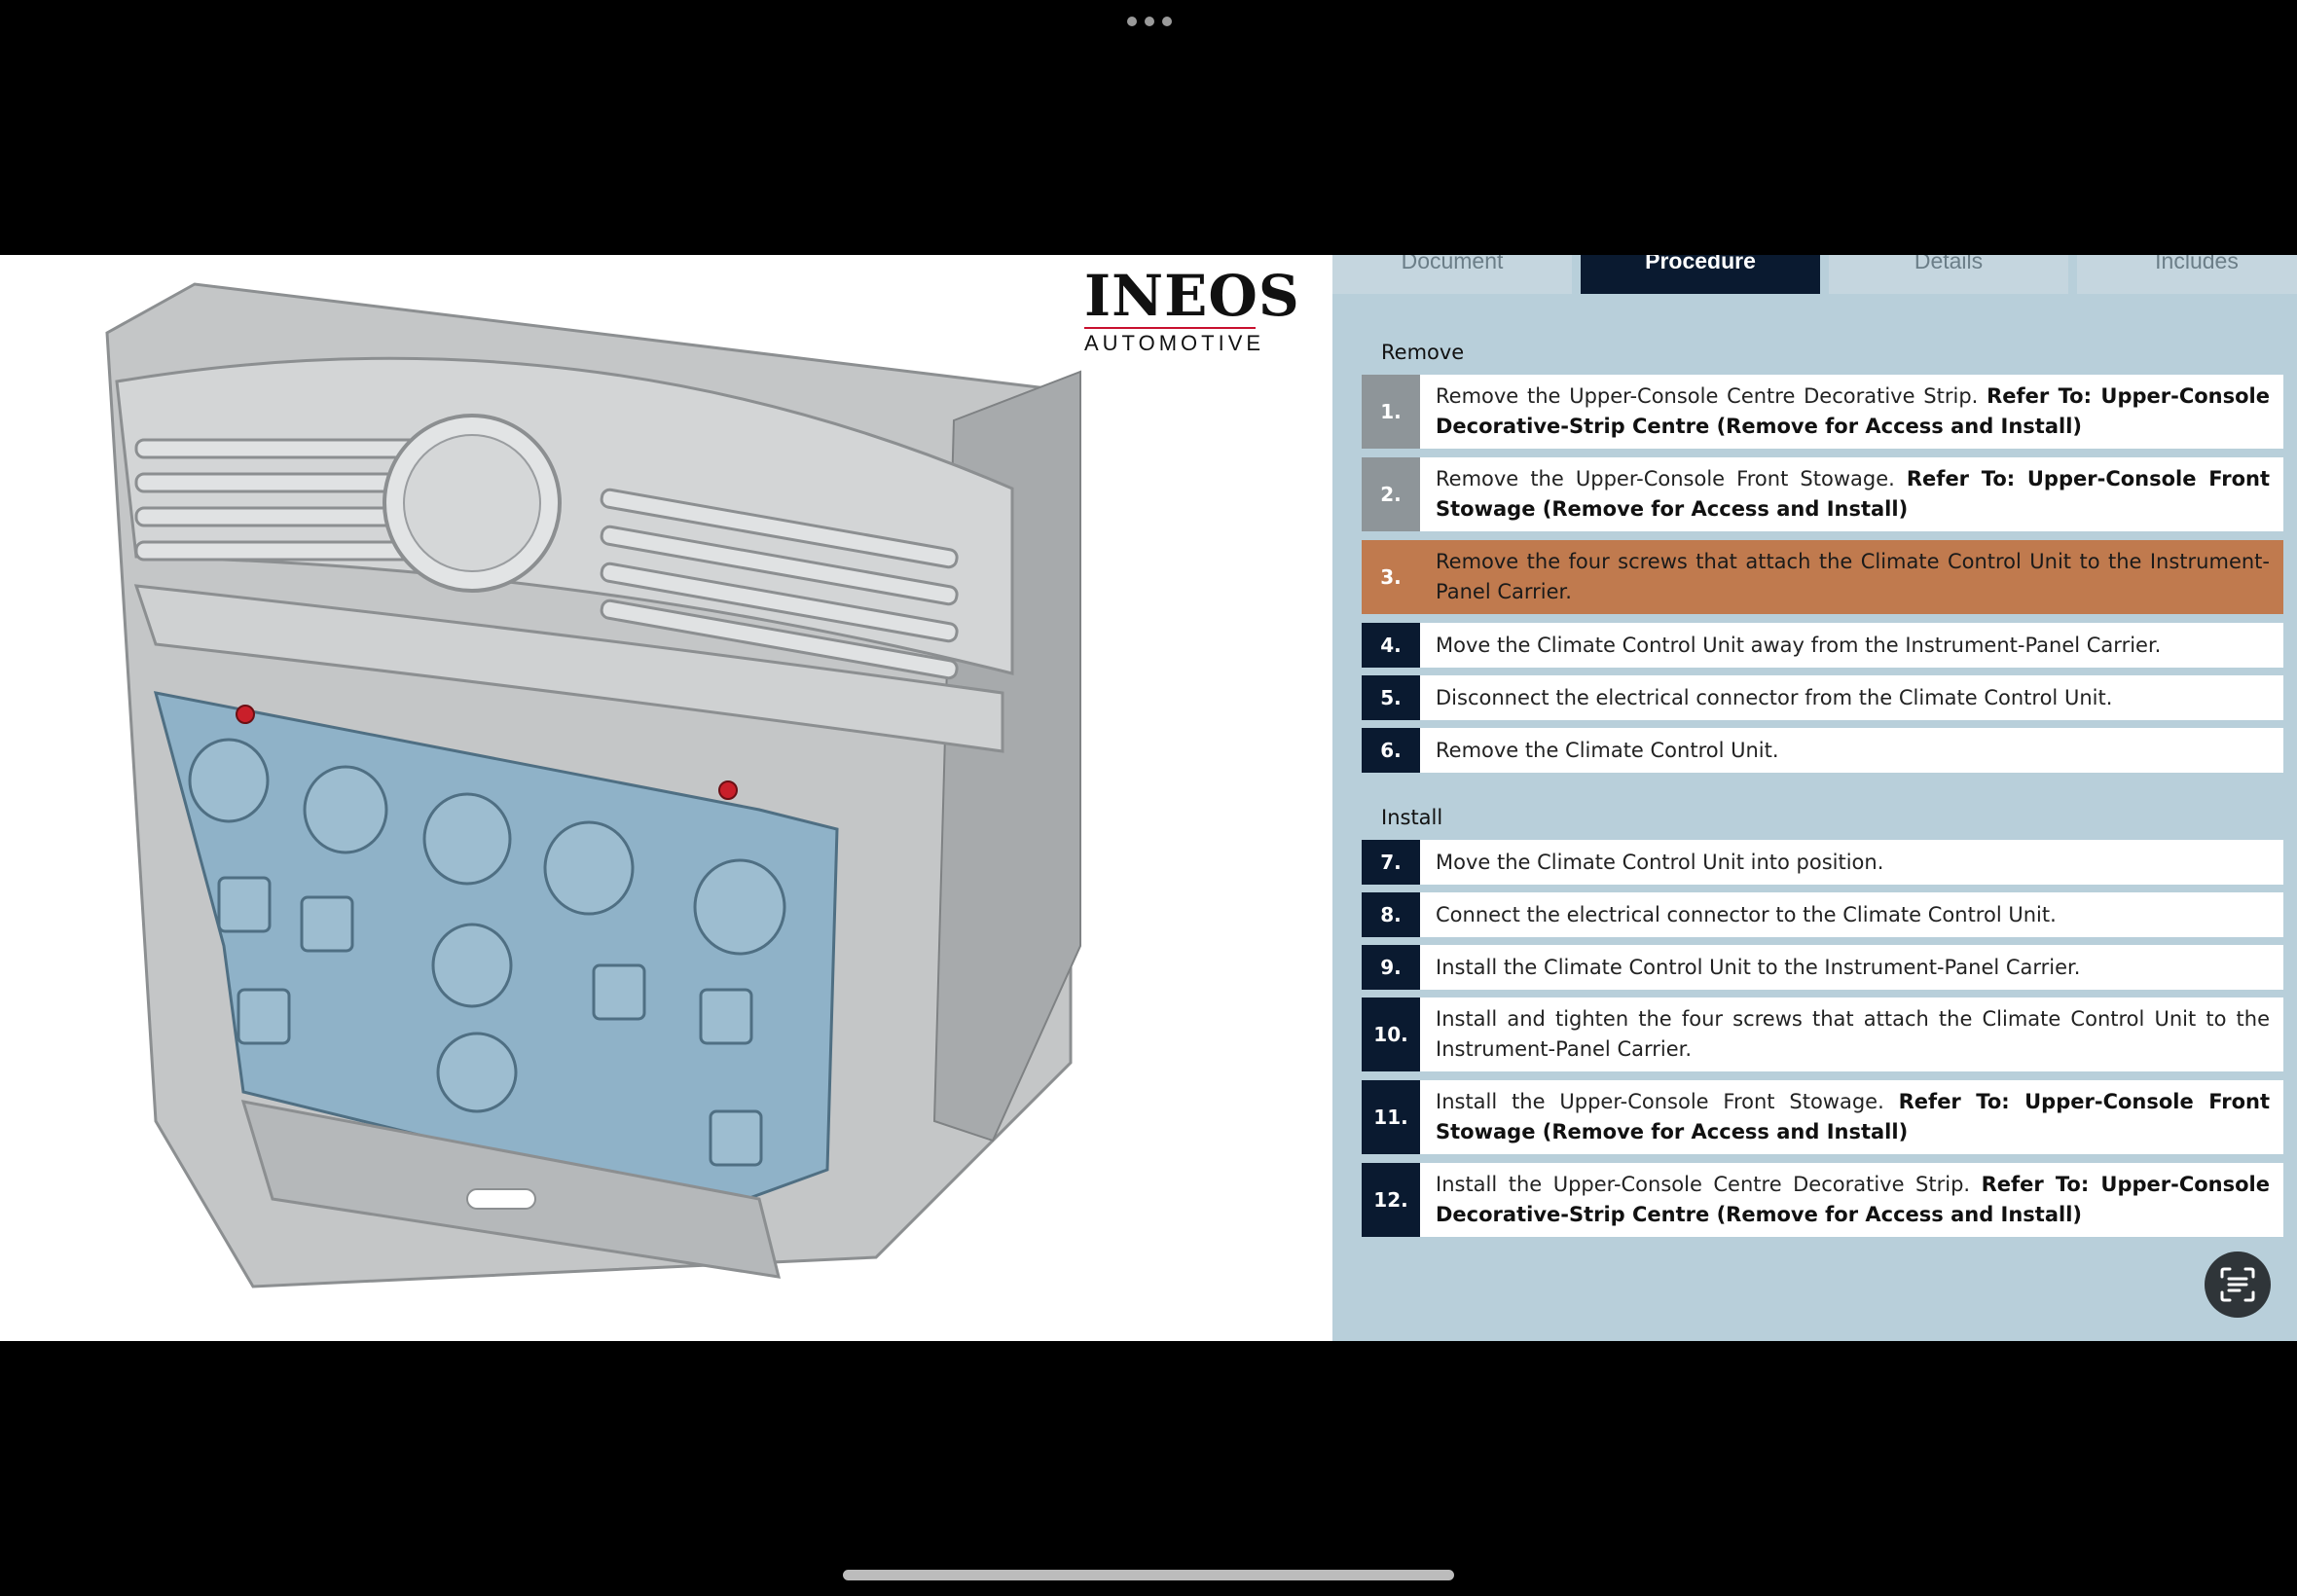 The height and width of the screenshot is (1596, 2297). What do you see at coordinates (1174, 343) in the screenshot?
I see `logo-sub-text: AUTOMOTIVE` at bounding box center [1174, 343].